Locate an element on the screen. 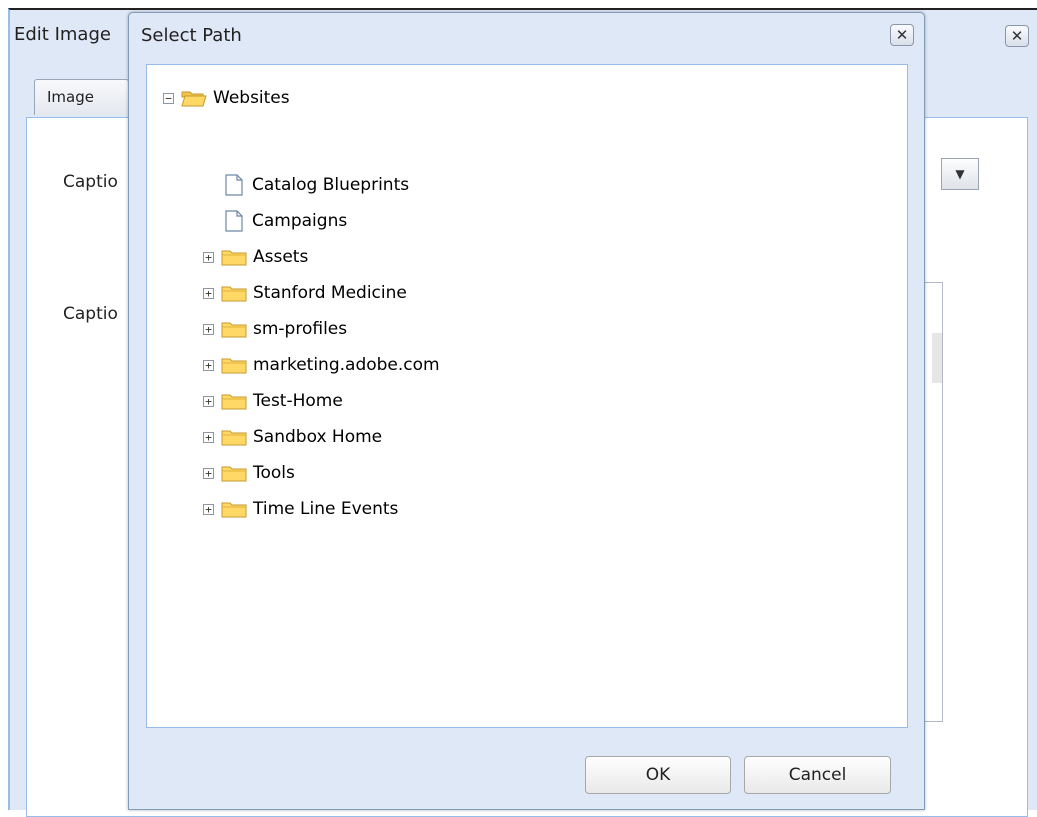  collapse-icon: − is located at coordinates (168, 98).